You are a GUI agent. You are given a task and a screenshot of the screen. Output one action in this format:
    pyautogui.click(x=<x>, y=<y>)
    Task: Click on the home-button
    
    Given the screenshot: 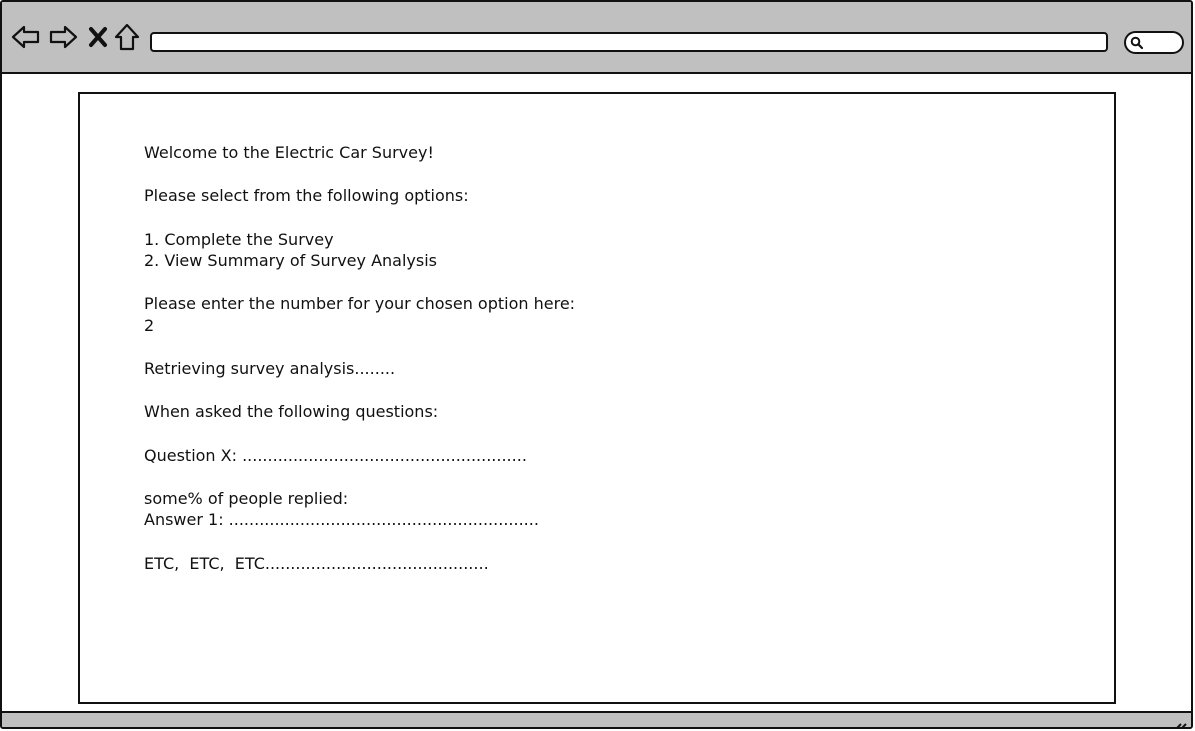 What is the action you would take?
    pyautogui.click(x=127, y=37)
    